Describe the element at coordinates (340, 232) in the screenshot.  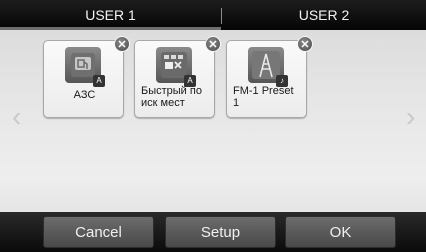
I see `ok-button: OK` at that location.